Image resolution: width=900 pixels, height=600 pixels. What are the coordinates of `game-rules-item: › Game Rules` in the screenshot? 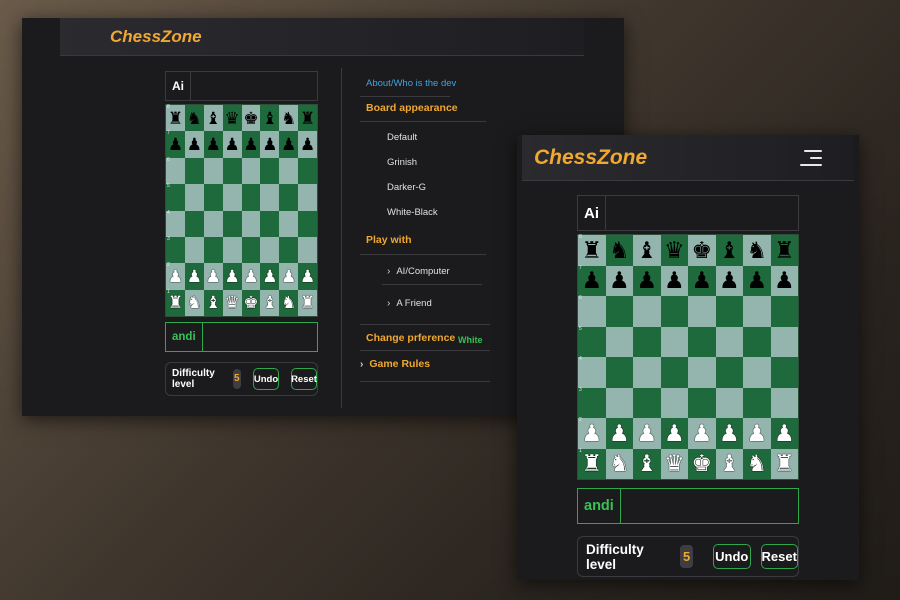 It's located at (395, 364).